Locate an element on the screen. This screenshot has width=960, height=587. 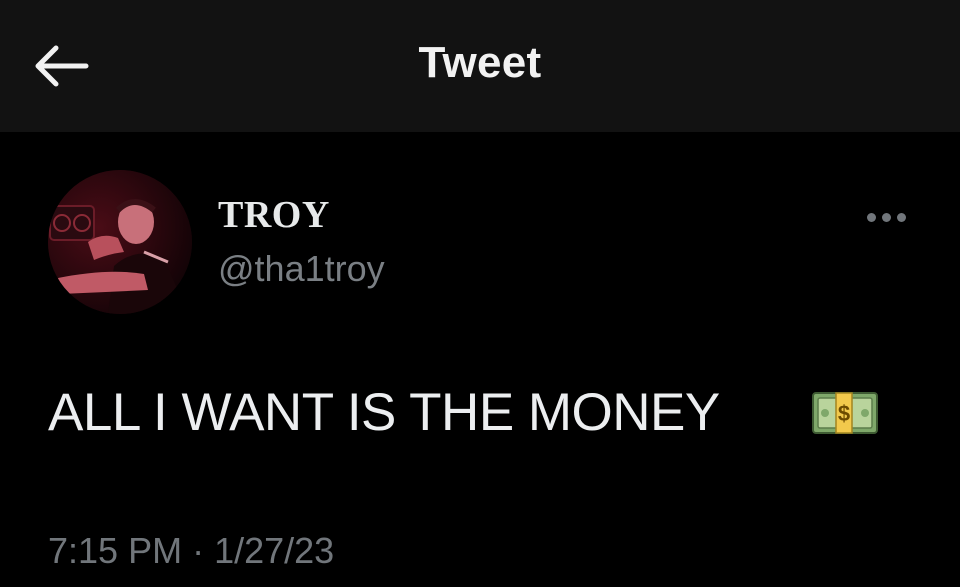
avatar is located at coordinates (120, 242).